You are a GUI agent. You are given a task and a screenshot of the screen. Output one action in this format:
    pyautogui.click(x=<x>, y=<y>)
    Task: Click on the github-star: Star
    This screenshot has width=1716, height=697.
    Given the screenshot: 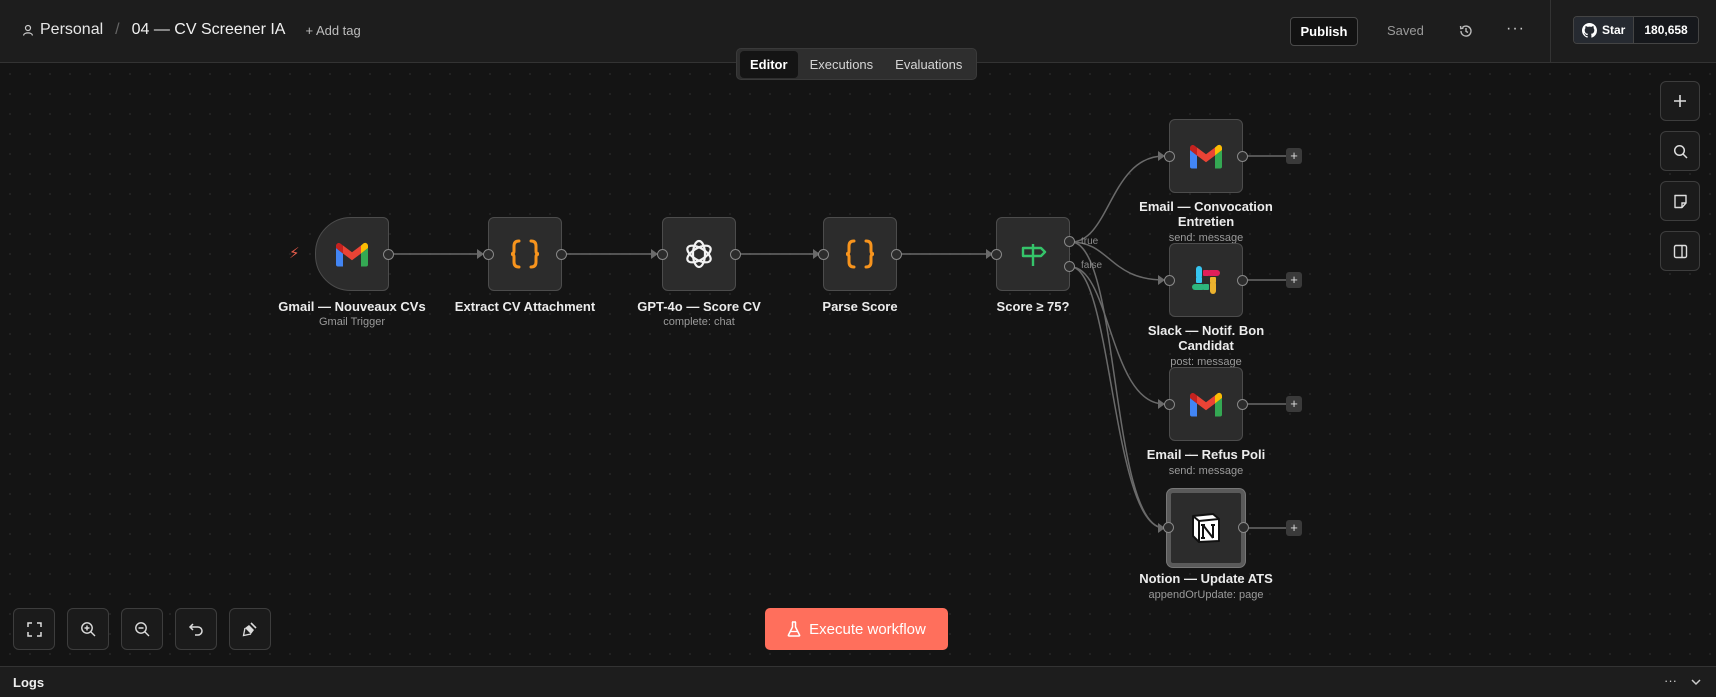 What is the action you would take?
    pyautogui.click(x=1604, y=30)
    